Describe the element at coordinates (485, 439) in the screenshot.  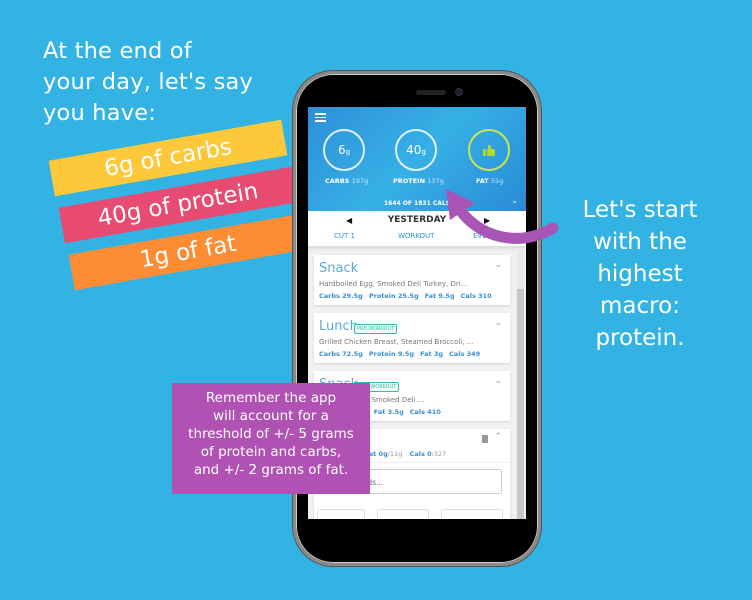
I see `trash-icon` at that location.